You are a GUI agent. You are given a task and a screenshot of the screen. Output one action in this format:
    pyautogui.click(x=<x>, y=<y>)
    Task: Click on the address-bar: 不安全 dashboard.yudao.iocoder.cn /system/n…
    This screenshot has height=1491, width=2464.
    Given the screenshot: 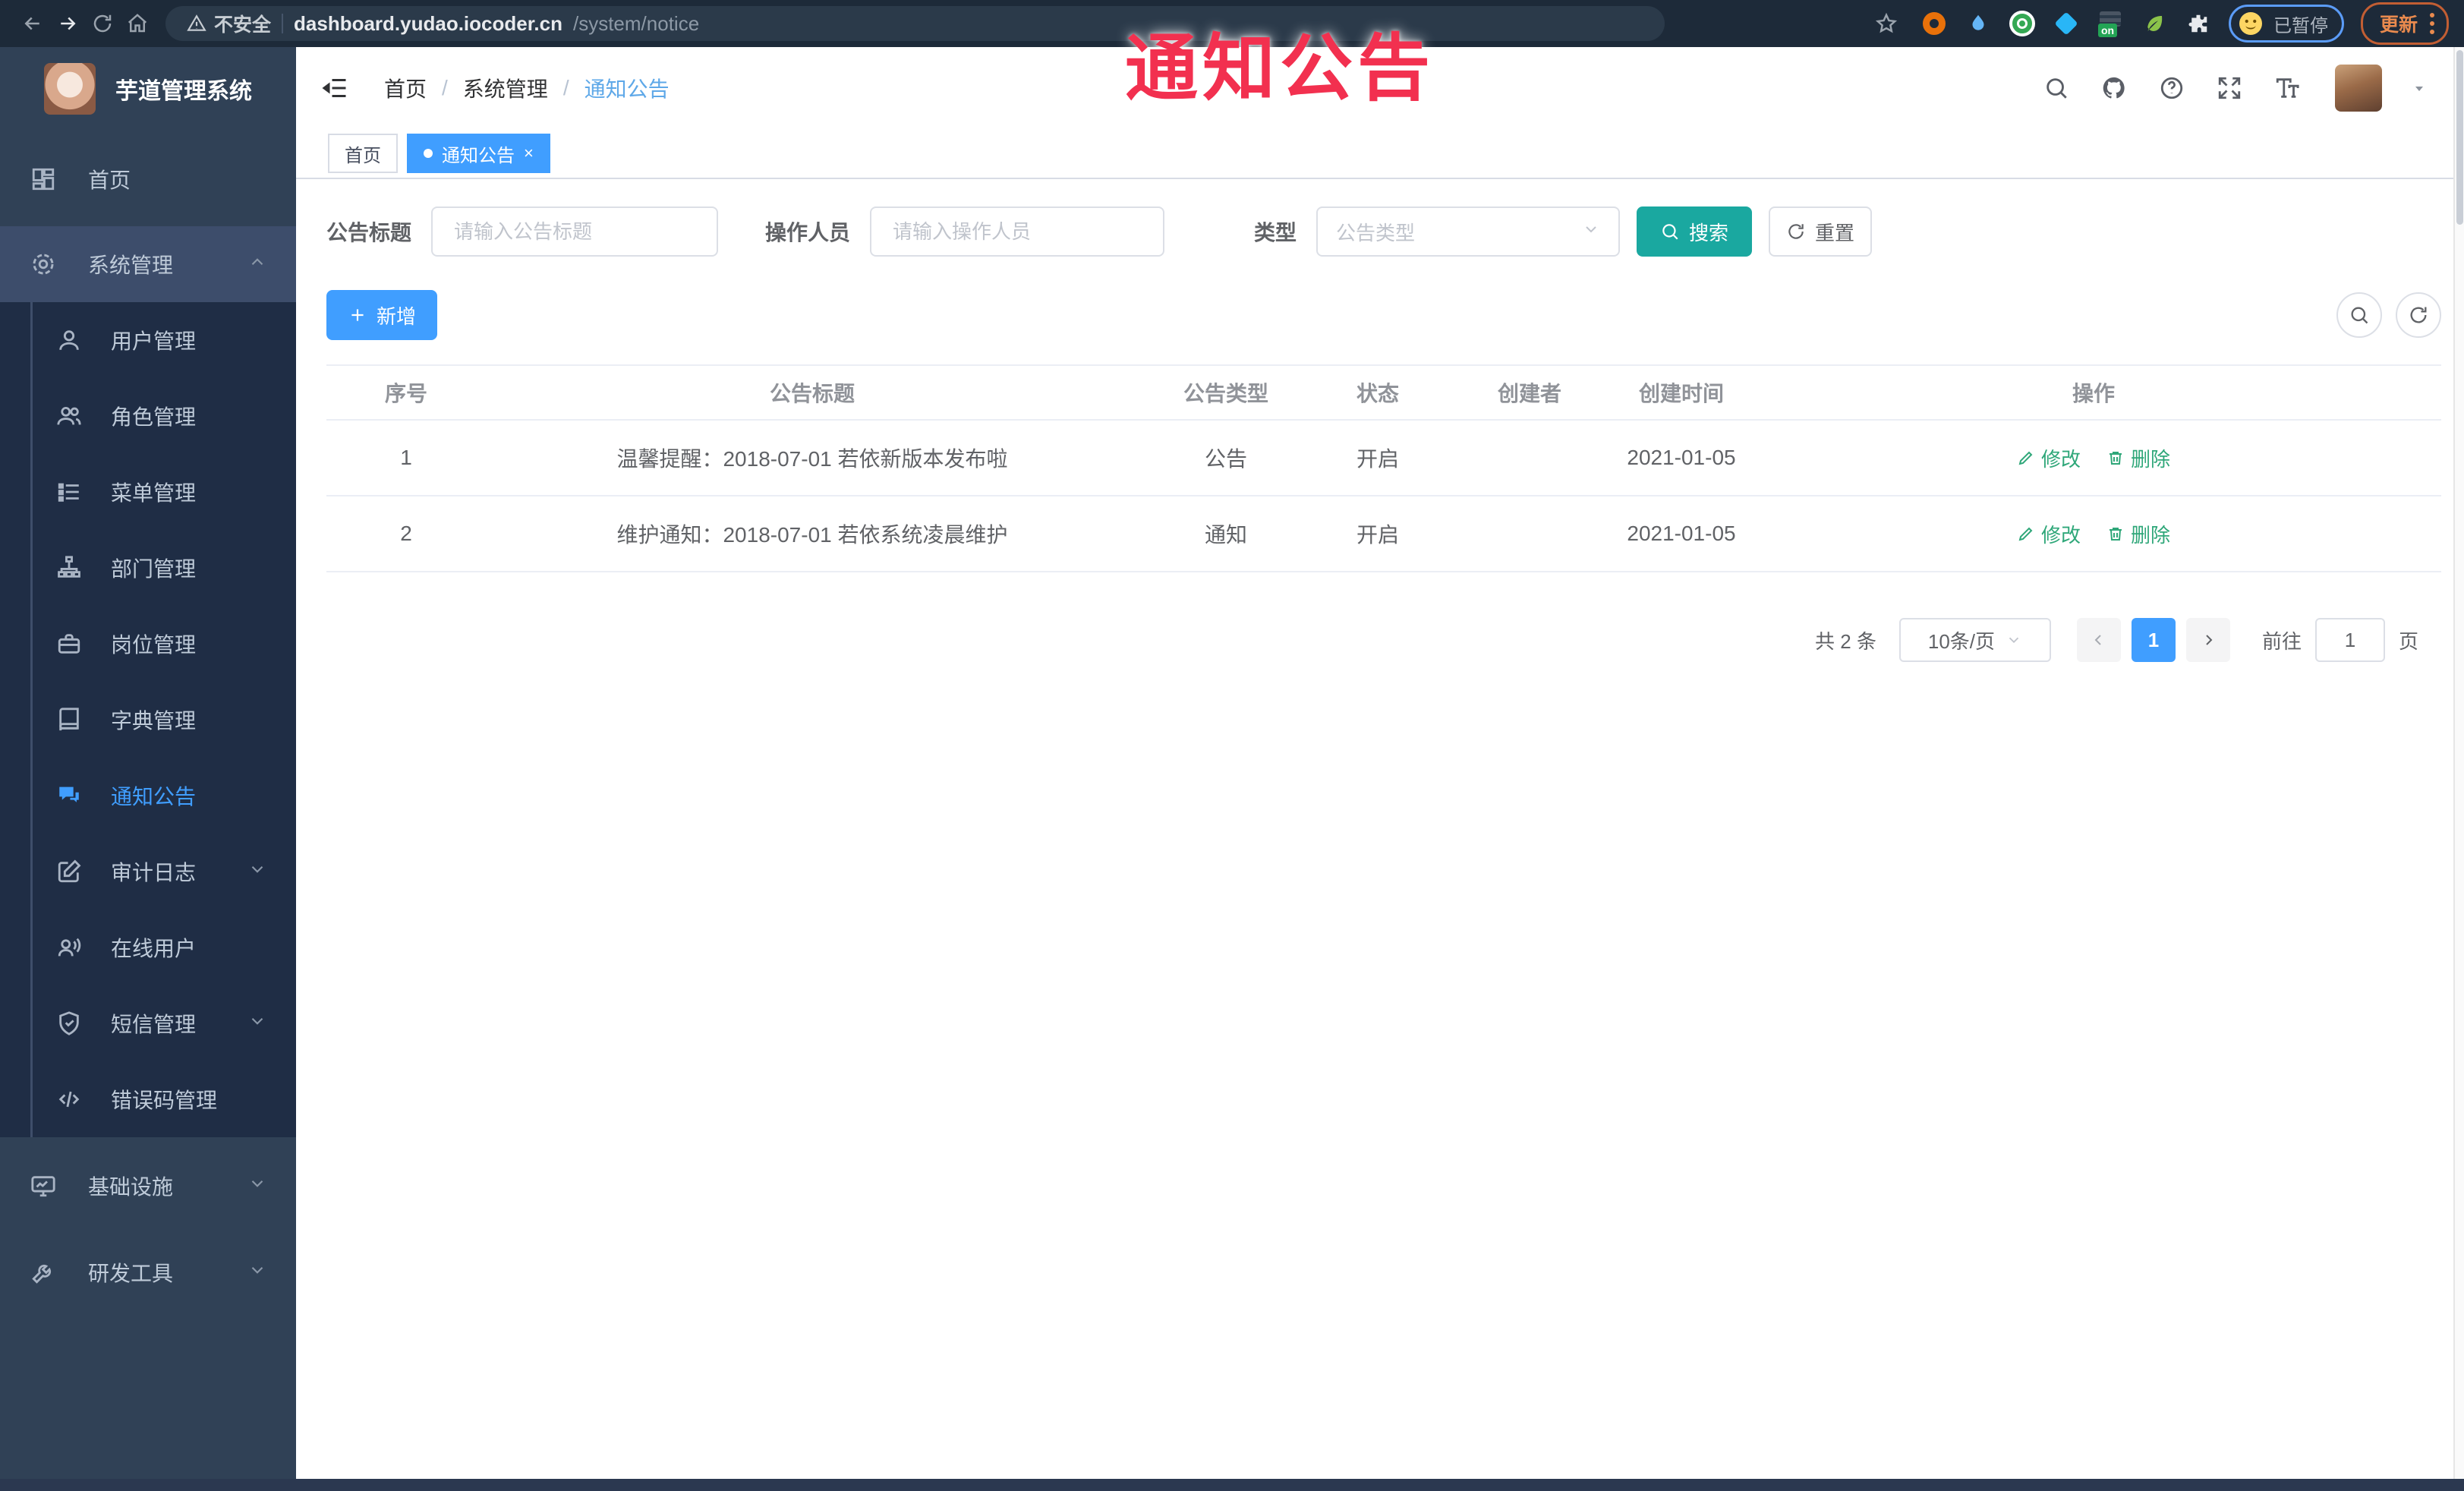 What is the action you would take?
    pyautogui.click(x=915, y=23)
    